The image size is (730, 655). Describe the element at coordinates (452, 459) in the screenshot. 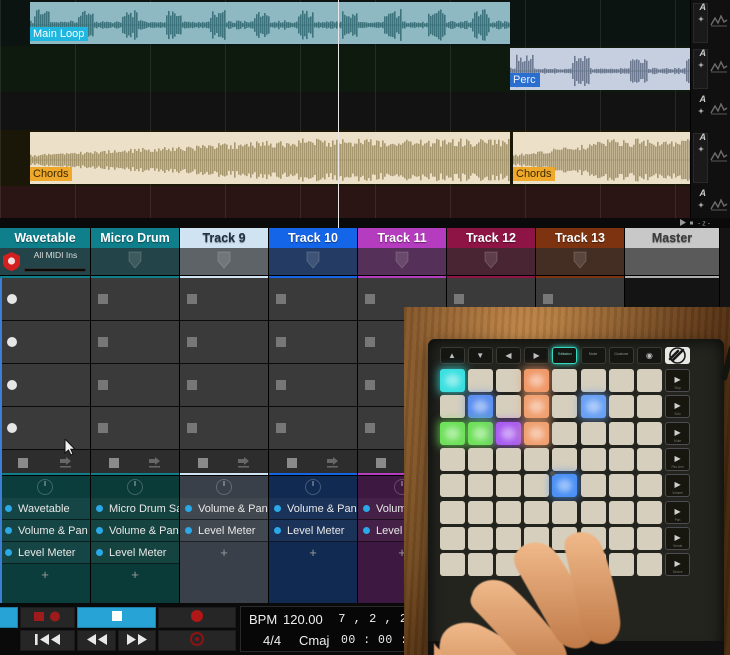

I see `launchpad-pad-r4c1` at that location.